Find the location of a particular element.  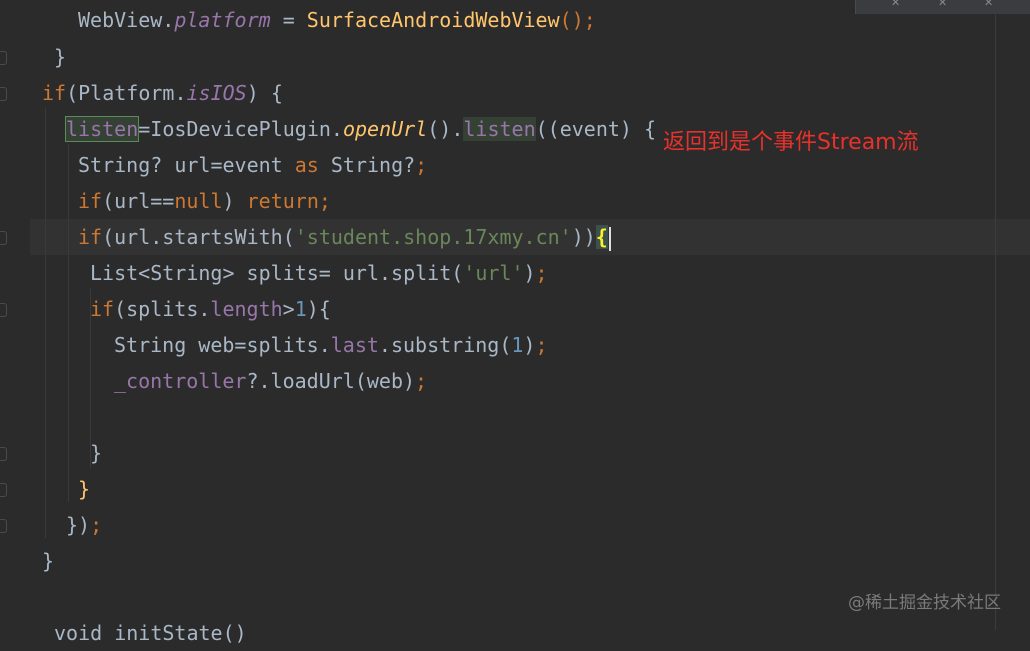

code-line: }); is located at coordinates (84, 525).